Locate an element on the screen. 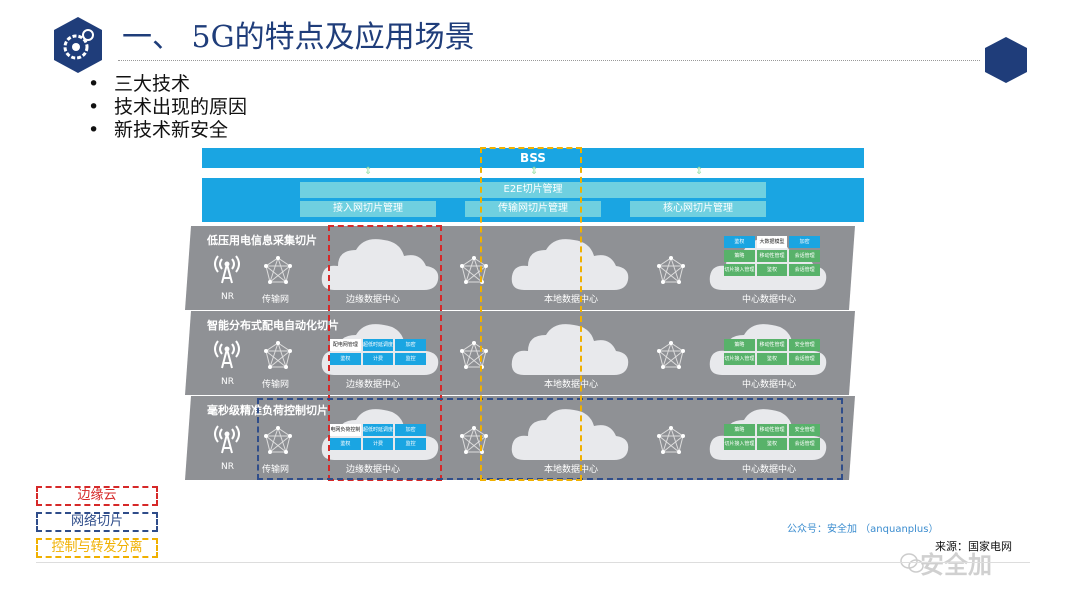 The width and height of the screenshot is (1080, 608). source-account: 公众号：安全加 （anquanplus） is located at coordinates (863, 529).